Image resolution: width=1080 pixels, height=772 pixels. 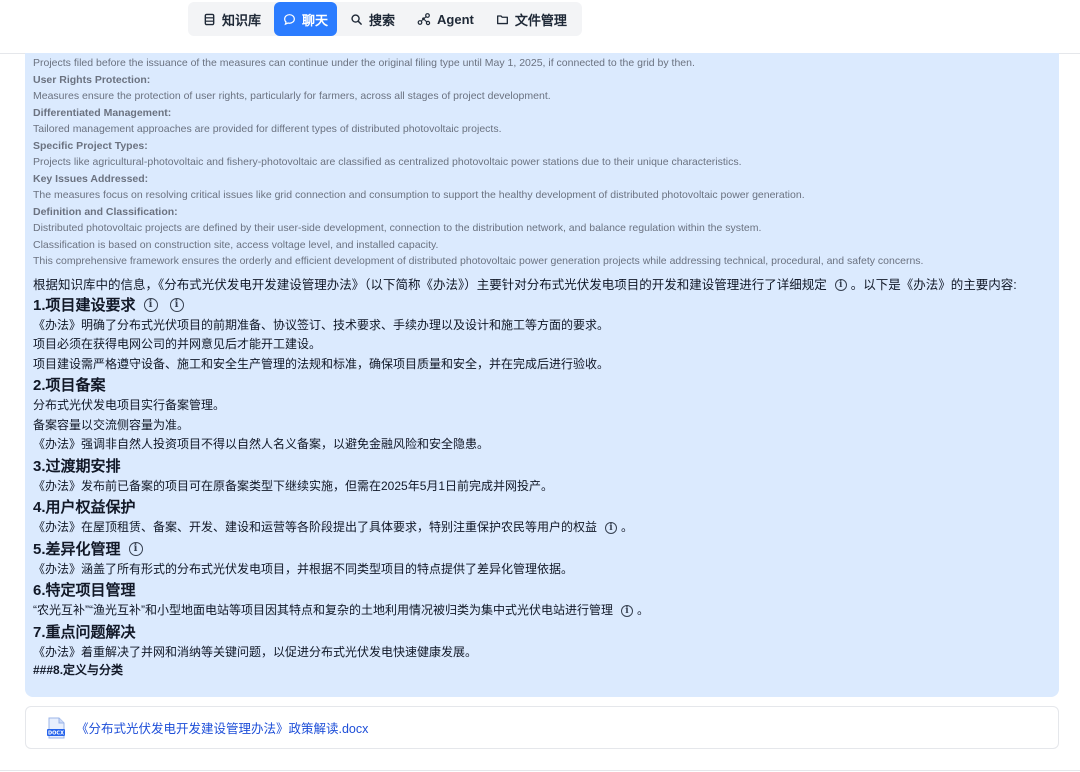 I want to click on attachment-file-name: 《分布式光伏发电开发建设管理办法》政策解读.docx, so click(x=222, y=727).